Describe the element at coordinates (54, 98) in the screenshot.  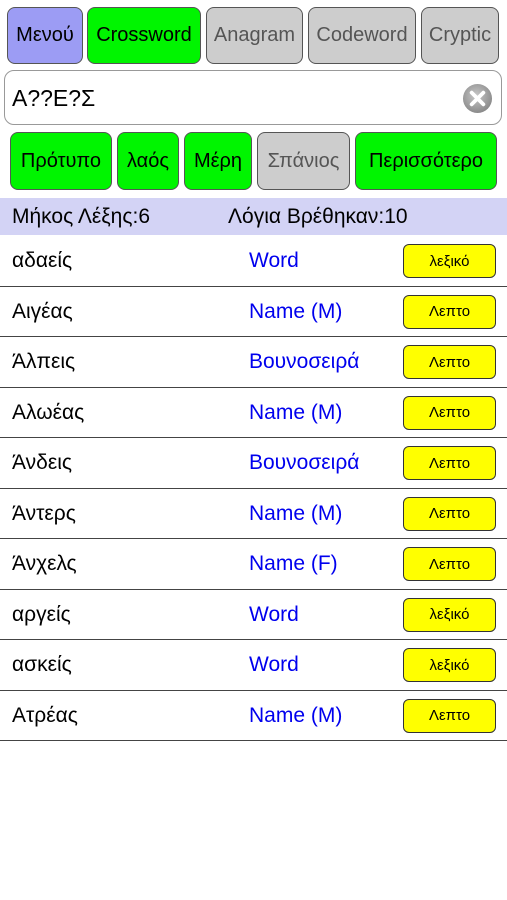
I see `search-value: Α??Ε?Σ` at that location.